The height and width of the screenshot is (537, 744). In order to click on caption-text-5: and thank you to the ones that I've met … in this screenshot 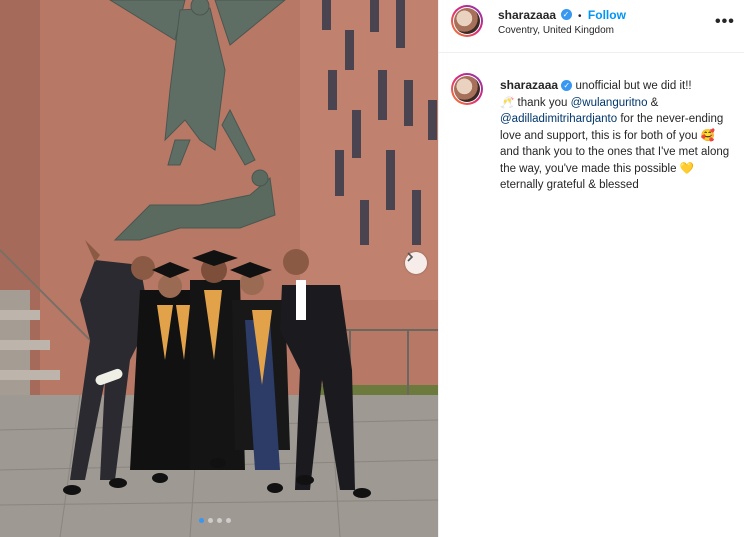, I will do `click(615, 160)`.